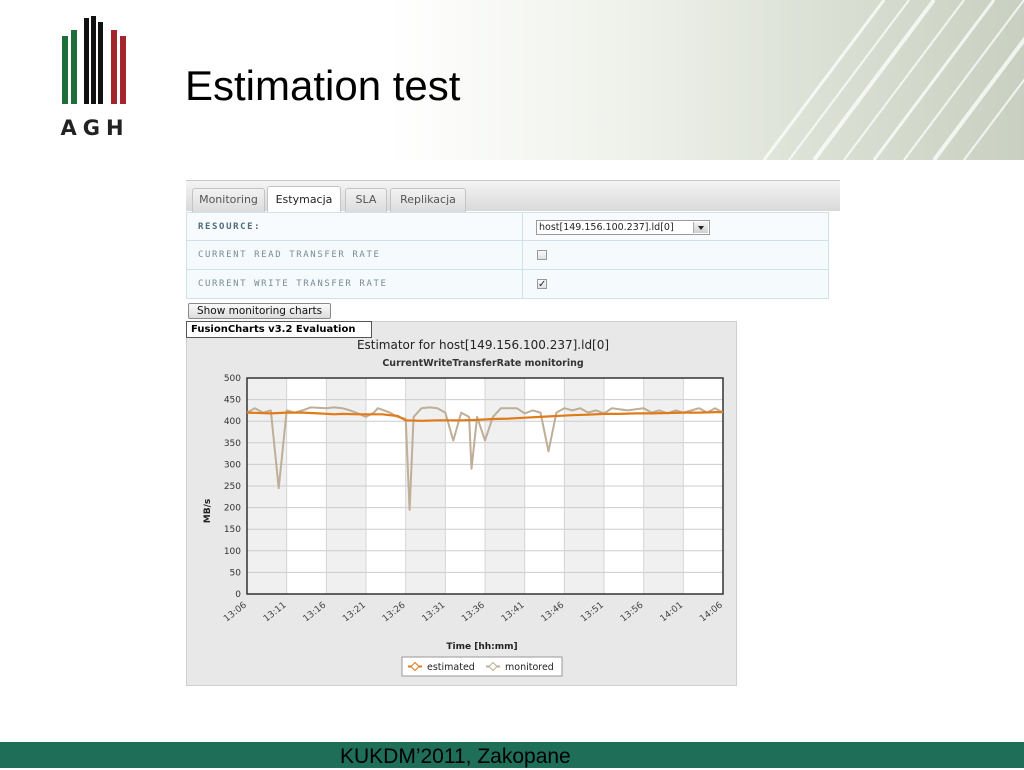 The height and width of the screenshot is (770, 1024). I want to click on logo-text: AGH, so click(95, 128).